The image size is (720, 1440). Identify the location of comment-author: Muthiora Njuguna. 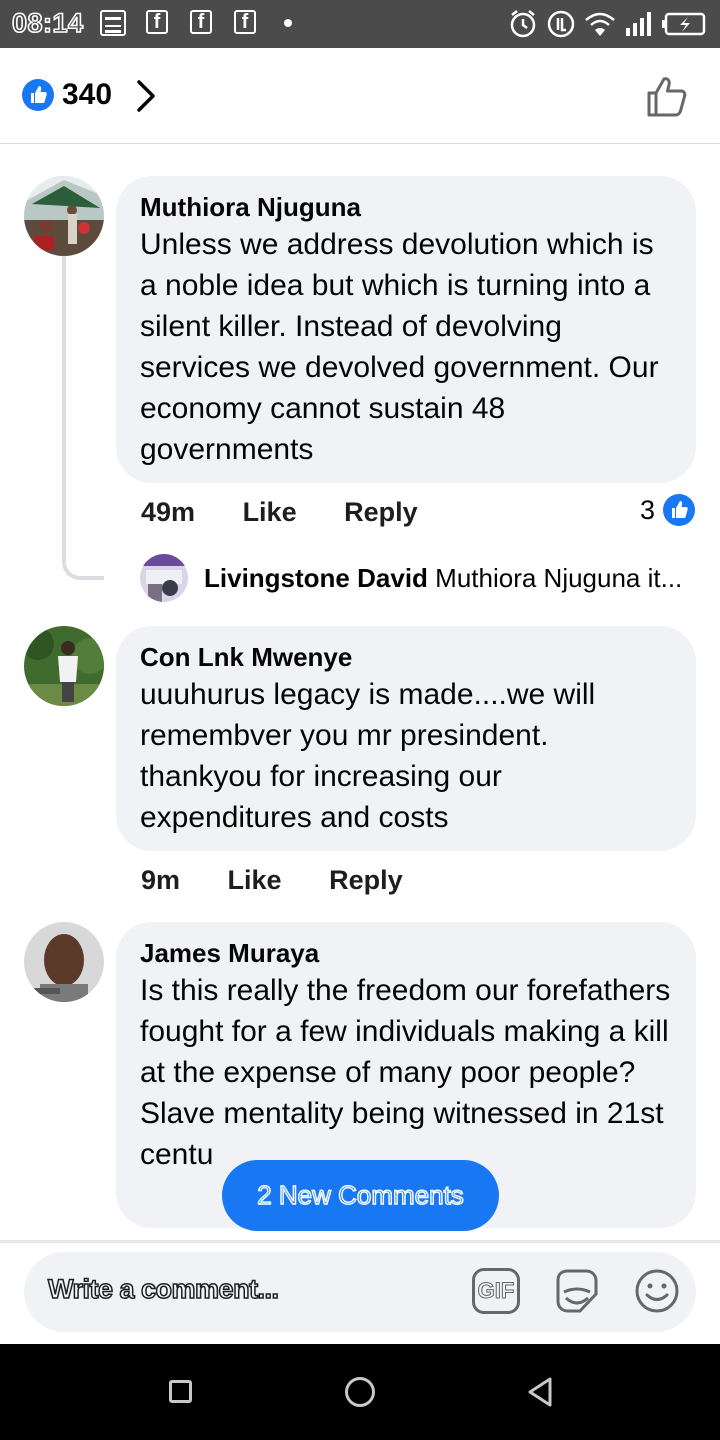
(406, 207).